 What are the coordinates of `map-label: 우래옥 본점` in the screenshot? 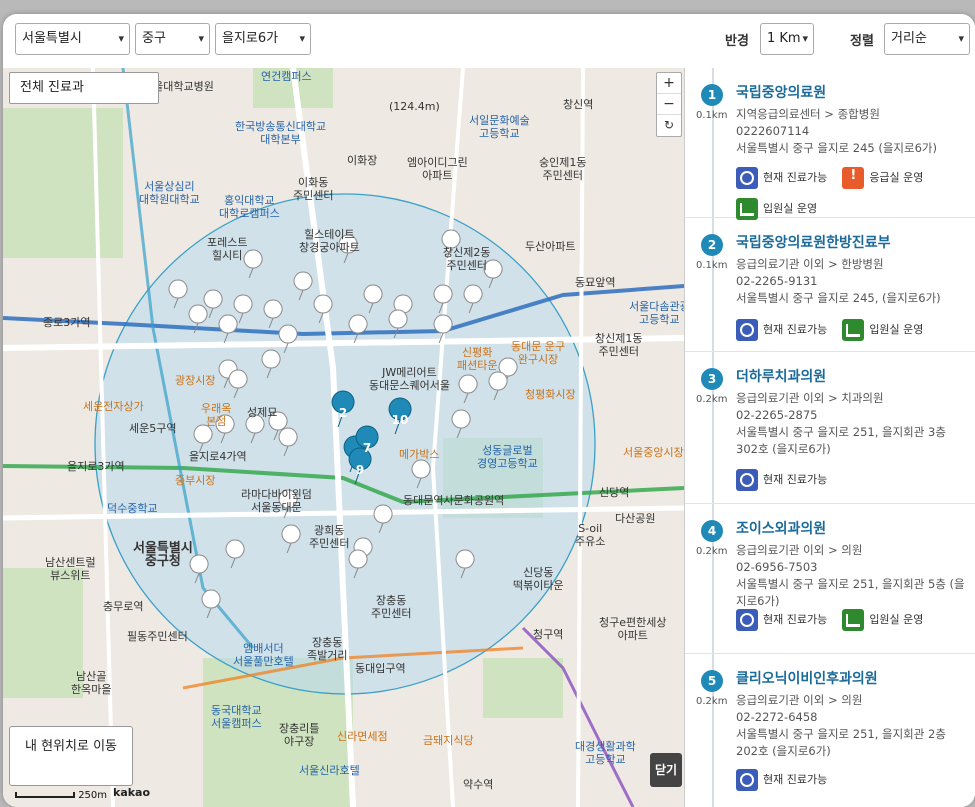 It's located at (216, 415).